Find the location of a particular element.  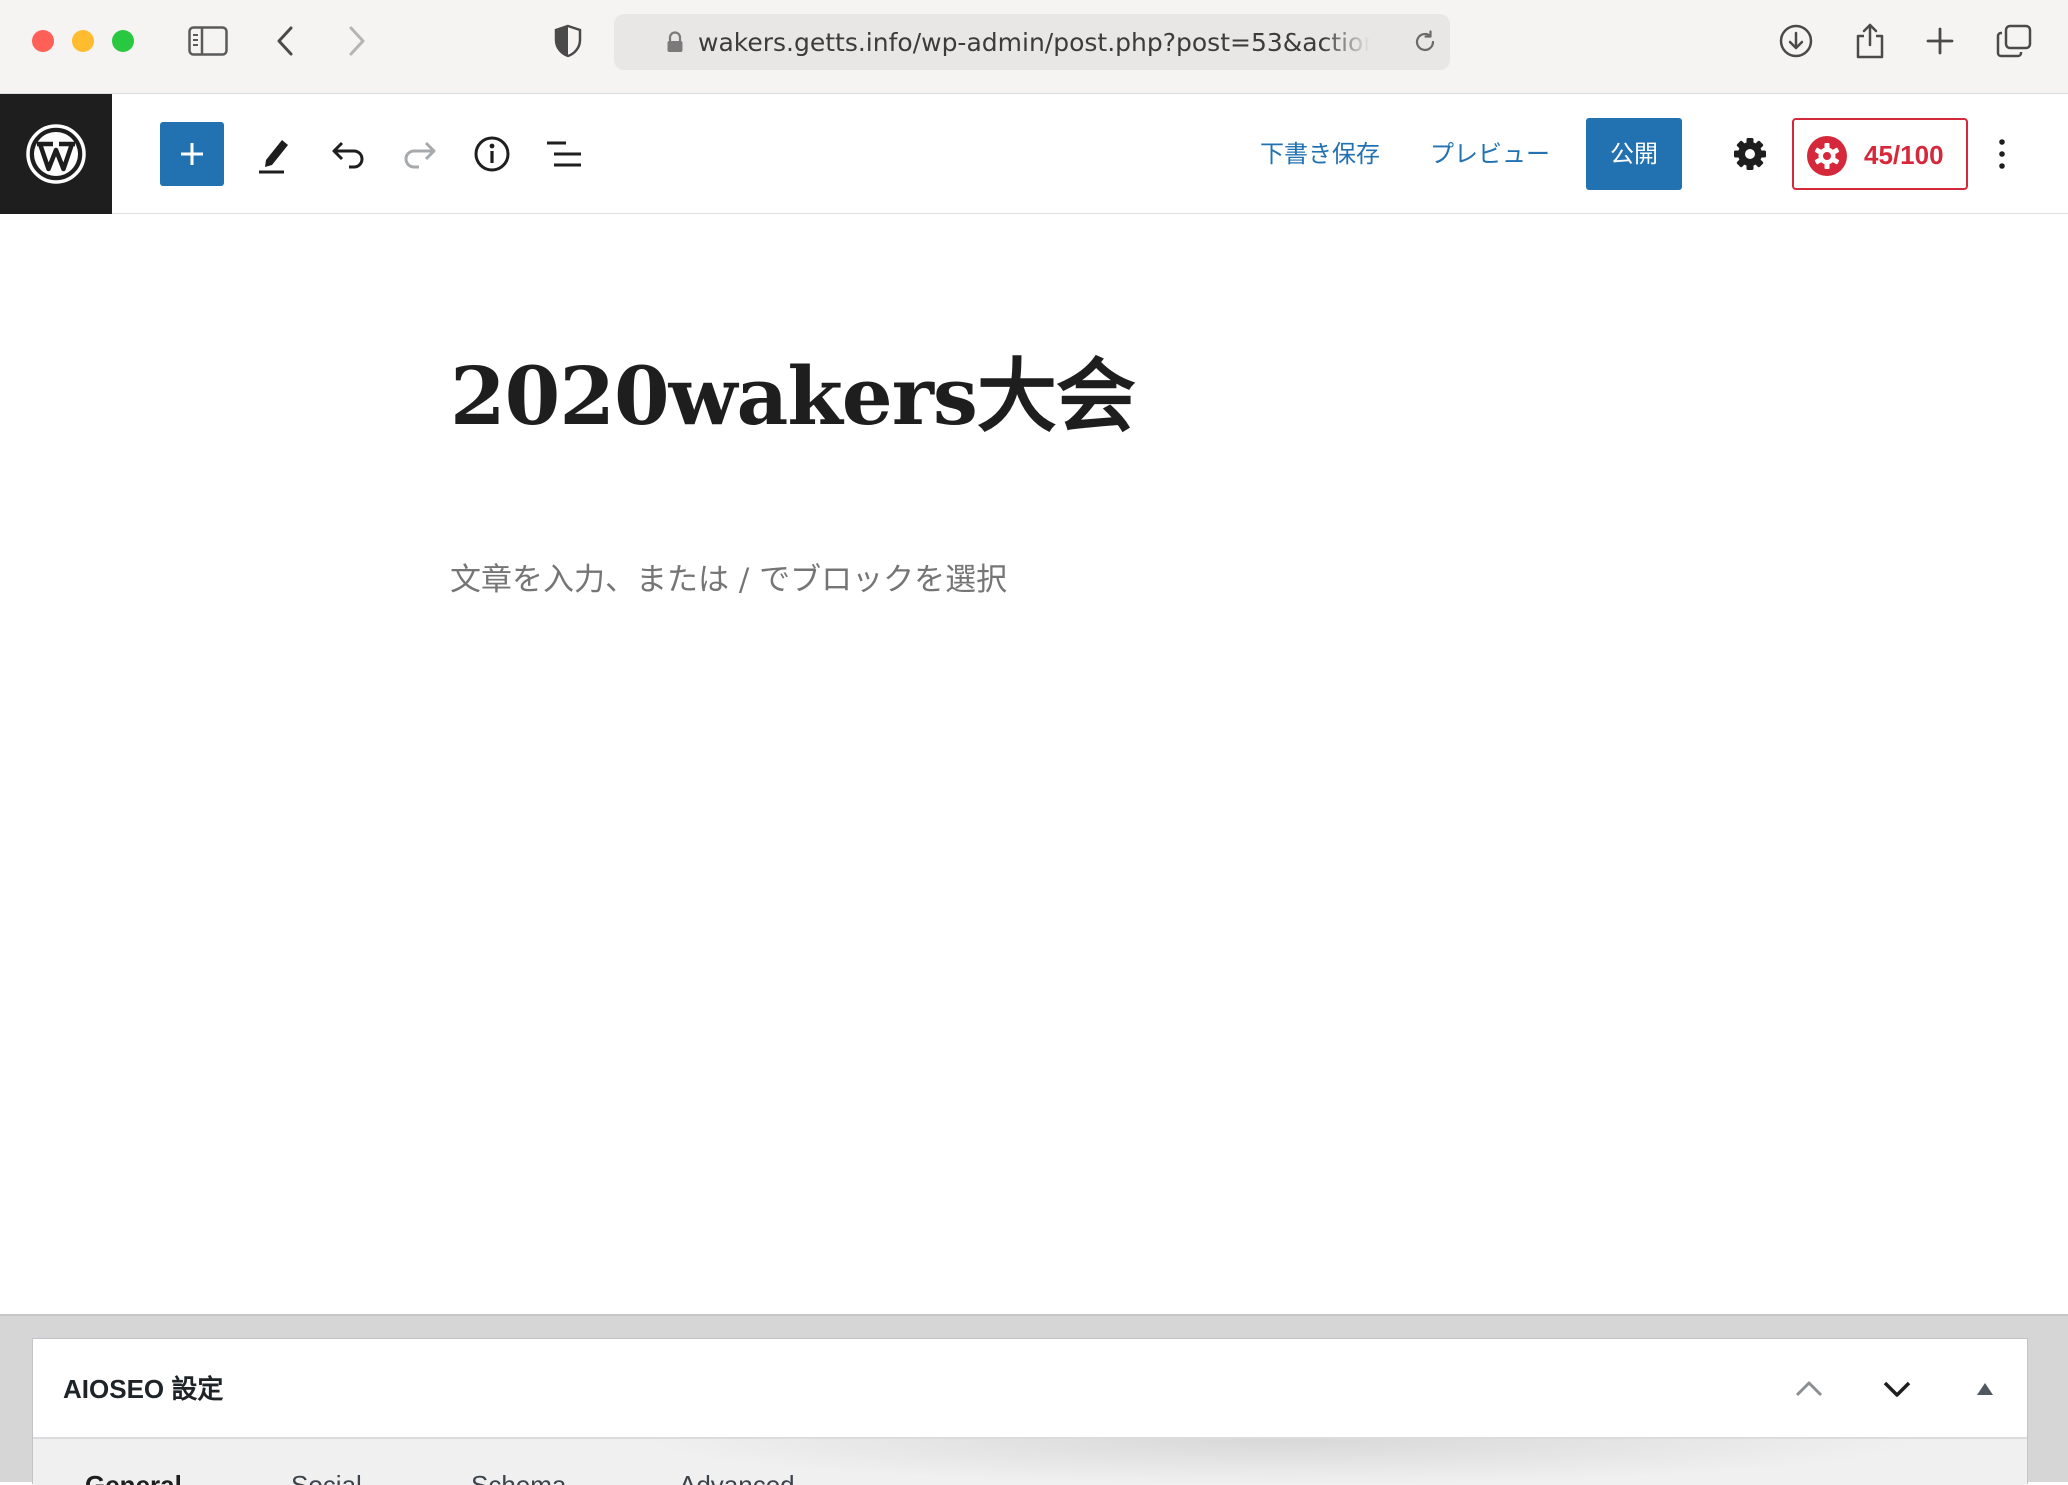

seo-score-value: 45/100 is located at coordinates (1904, 155).